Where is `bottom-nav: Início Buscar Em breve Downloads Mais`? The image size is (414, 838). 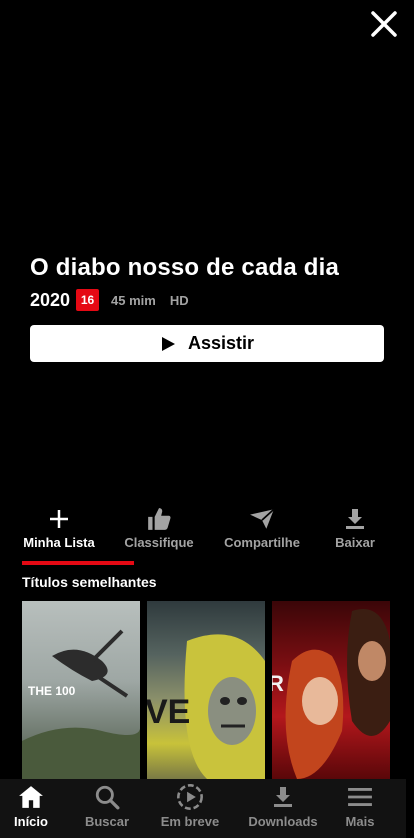
bottom-nav: Início Buscar Em breve Downloads Mais is located at coordinates (203, 808).